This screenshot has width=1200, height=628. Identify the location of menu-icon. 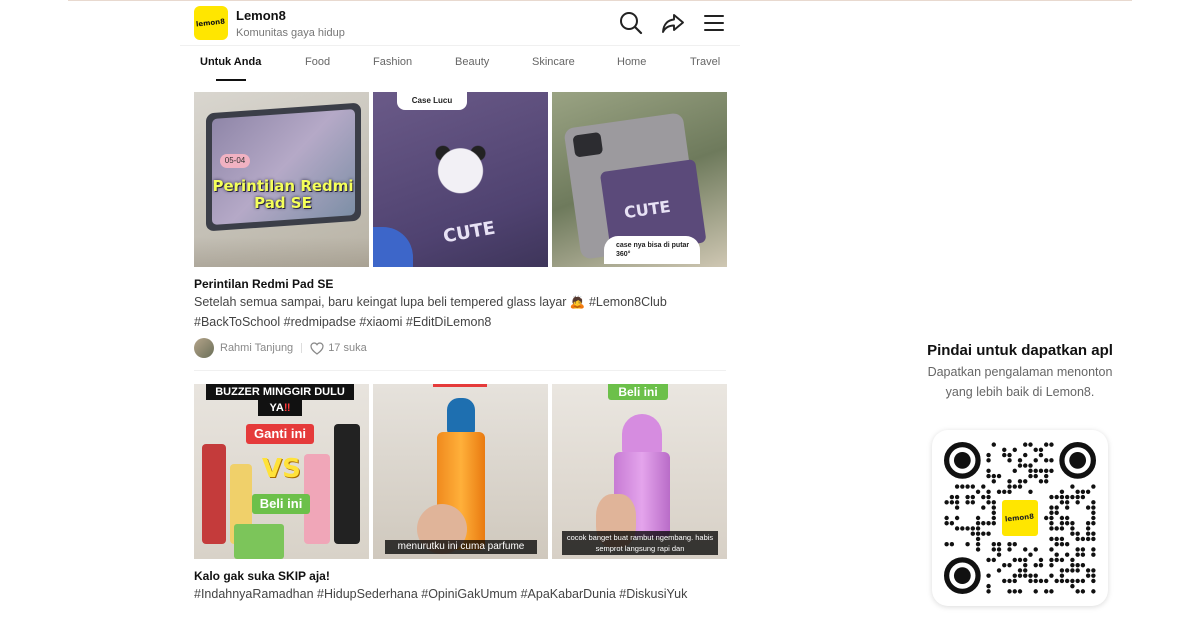
(714, 23).